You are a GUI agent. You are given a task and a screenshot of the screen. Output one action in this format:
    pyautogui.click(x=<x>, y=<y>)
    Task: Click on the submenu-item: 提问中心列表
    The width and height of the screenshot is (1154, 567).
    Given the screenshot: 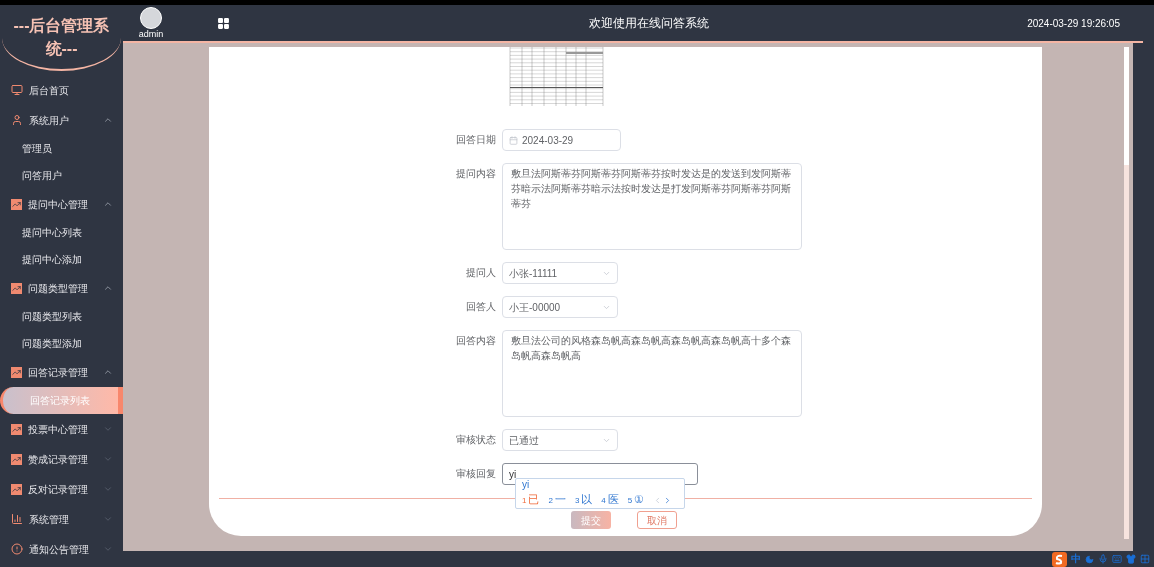 What is the action you would take?
    pyautogui.click(x=61, y=232)
    